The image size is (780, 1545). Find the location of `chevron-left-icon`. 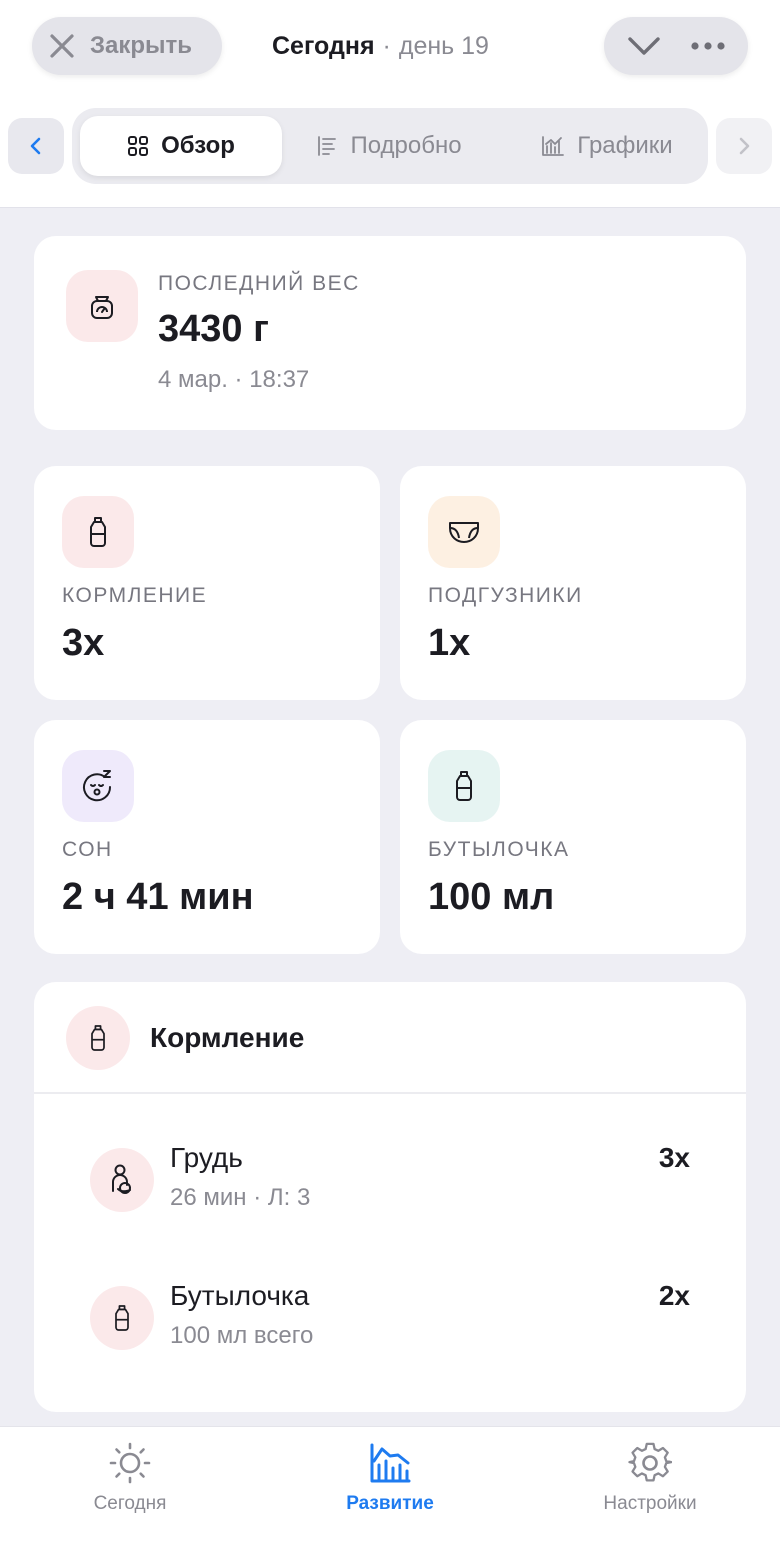

chevron-left-icon is located at coordinates (35, 146).